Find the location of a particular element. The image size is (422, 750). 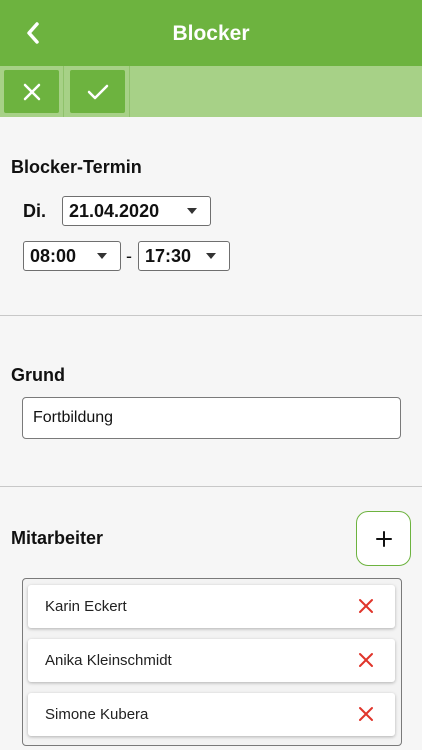

date-dropdown: 21.04.2020 is located at coordinates (136, 211).